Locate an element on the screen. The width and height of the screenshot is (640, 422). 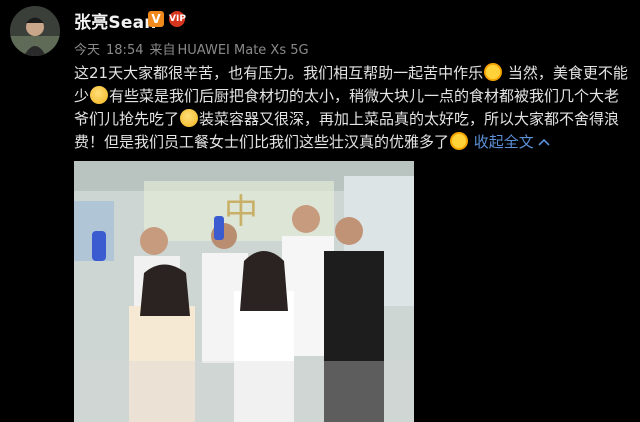
chevron-up-icon is located at coordinates (544, 142).